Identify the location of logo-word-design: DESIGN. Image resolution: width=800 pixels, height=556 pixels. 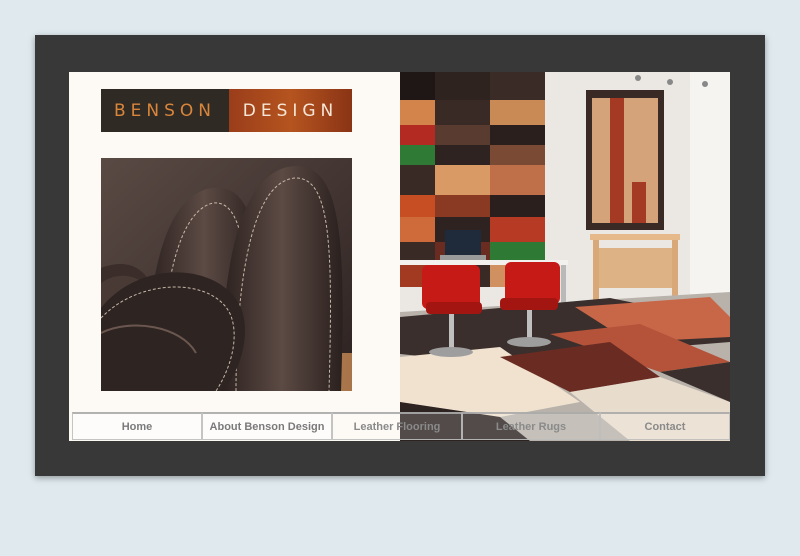
(290, 110).